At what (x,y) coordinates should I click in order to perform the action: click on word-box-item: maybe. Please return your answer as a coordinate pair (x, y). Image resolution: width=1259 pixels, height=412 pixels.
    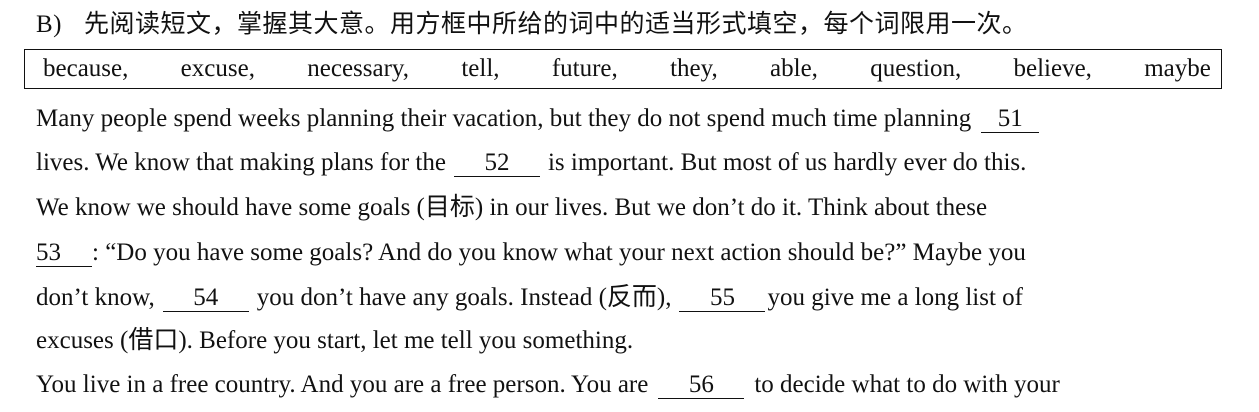
    Looking at the image, I should click on (1177, 68).